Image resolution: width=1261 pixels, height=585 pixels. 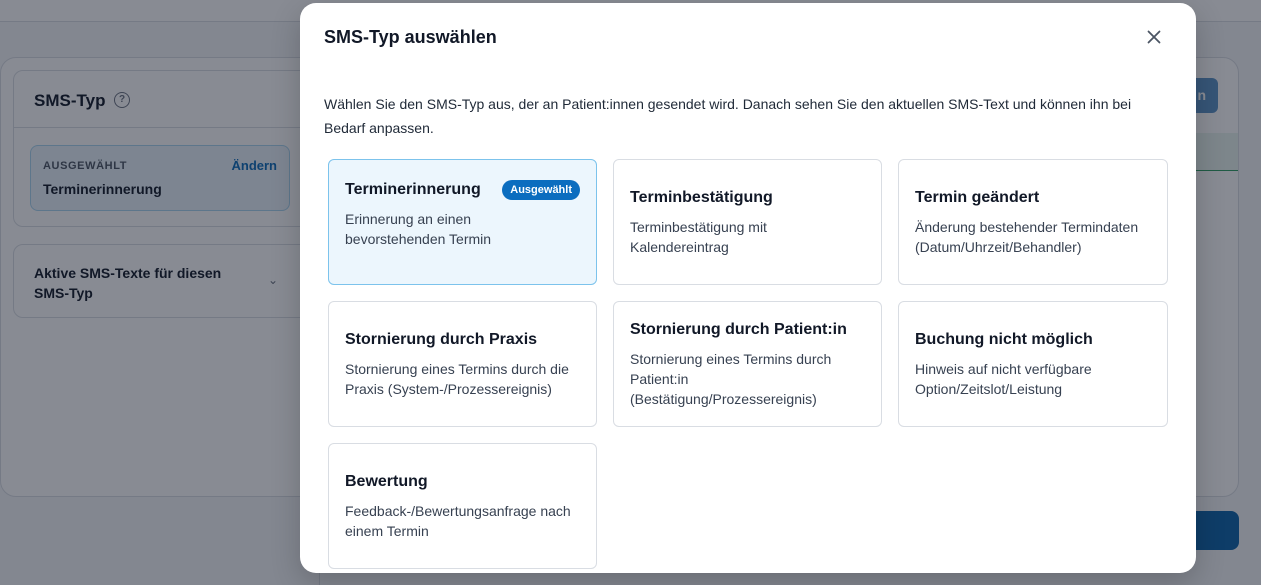 What do you see at coordinates (701, 197) in the screenshot?
I see `option-title: Terminbestätigung` at bounding box center [701, 197].